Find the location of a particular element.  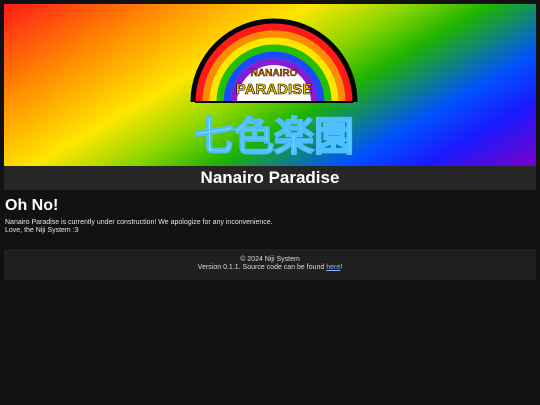

site-title-bar: Nanairo Paradise is located at coordinates (270, 178).